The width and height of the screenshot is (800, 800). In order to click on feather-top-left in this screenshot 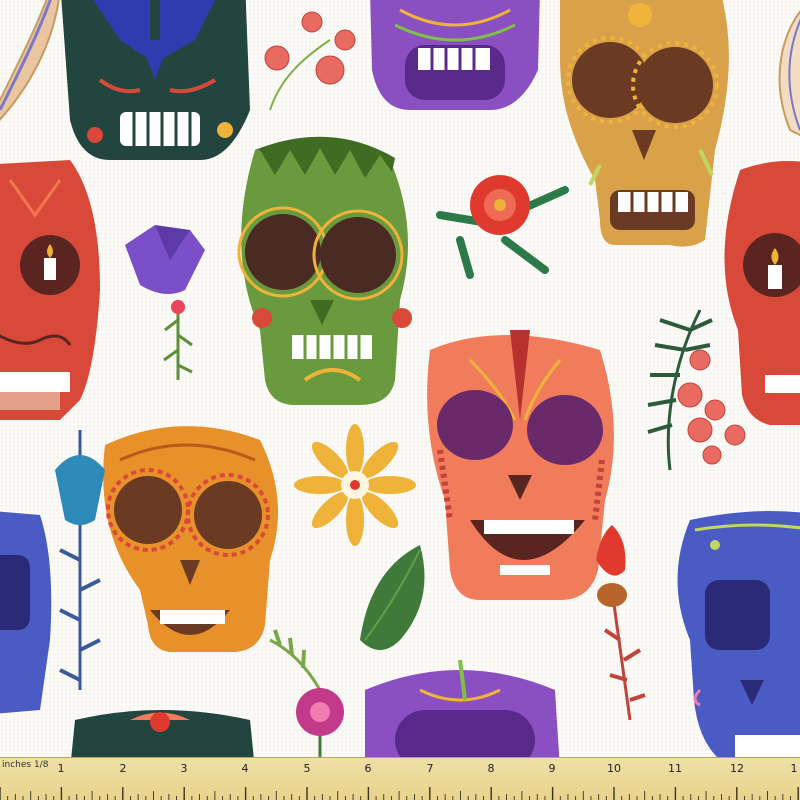, I will do `click(30, 60)`.